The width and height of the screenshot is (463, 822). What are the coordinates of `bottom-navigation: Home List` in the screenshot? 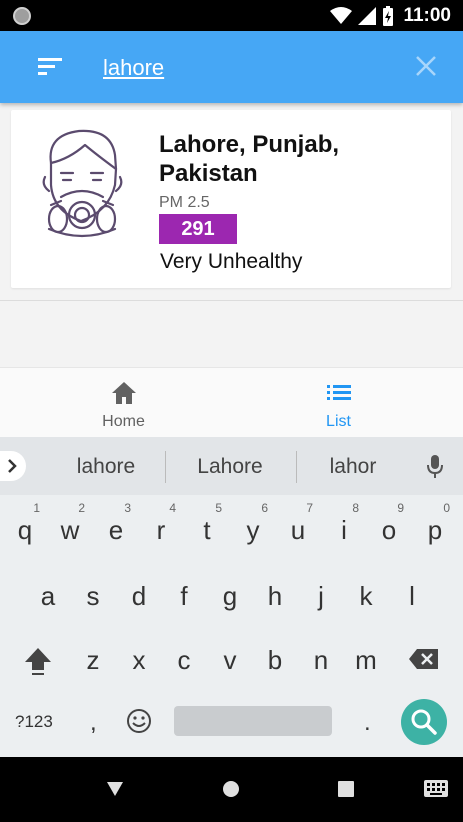 It's located at (231, 402).